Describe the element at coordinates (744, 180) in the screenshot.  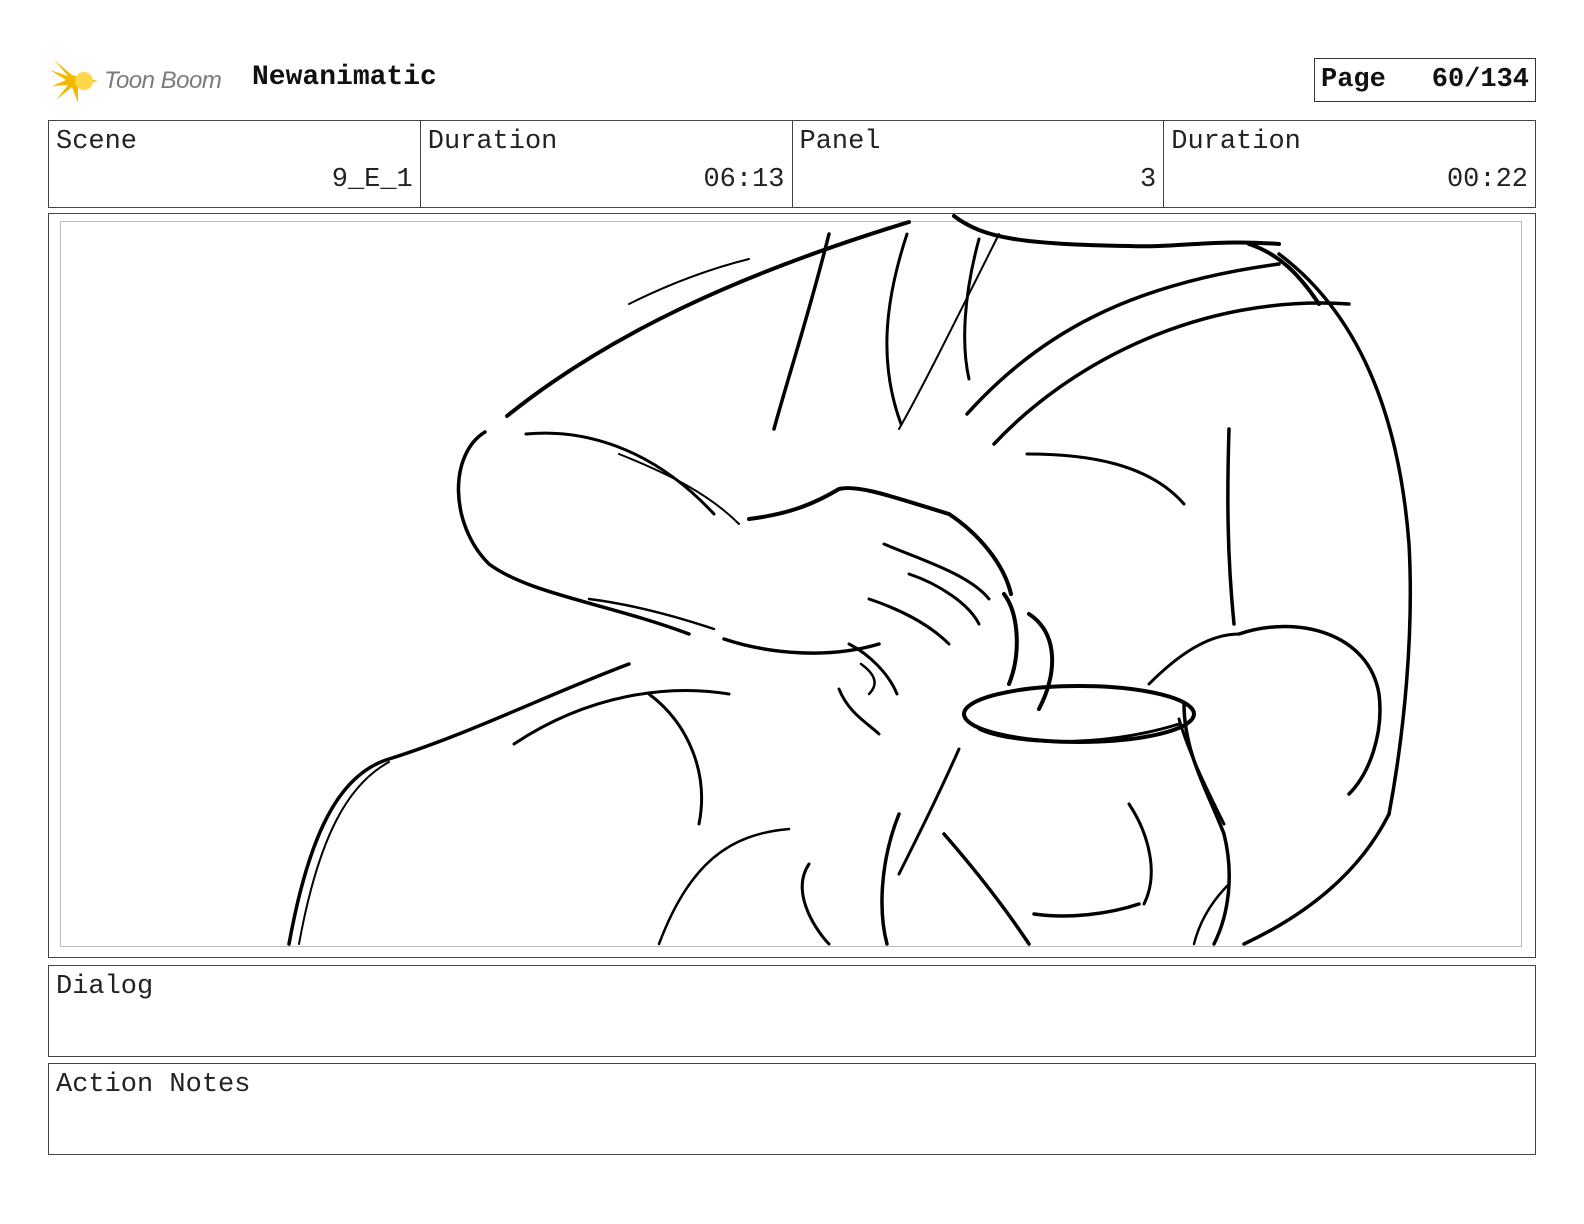
I see `scene-duration-value: 06:13` at that location.